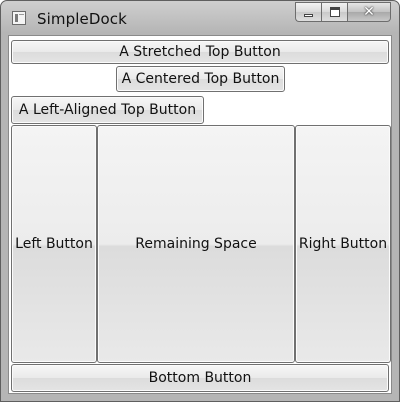  I want to click on right-button: Right Button, so click(343, 244).